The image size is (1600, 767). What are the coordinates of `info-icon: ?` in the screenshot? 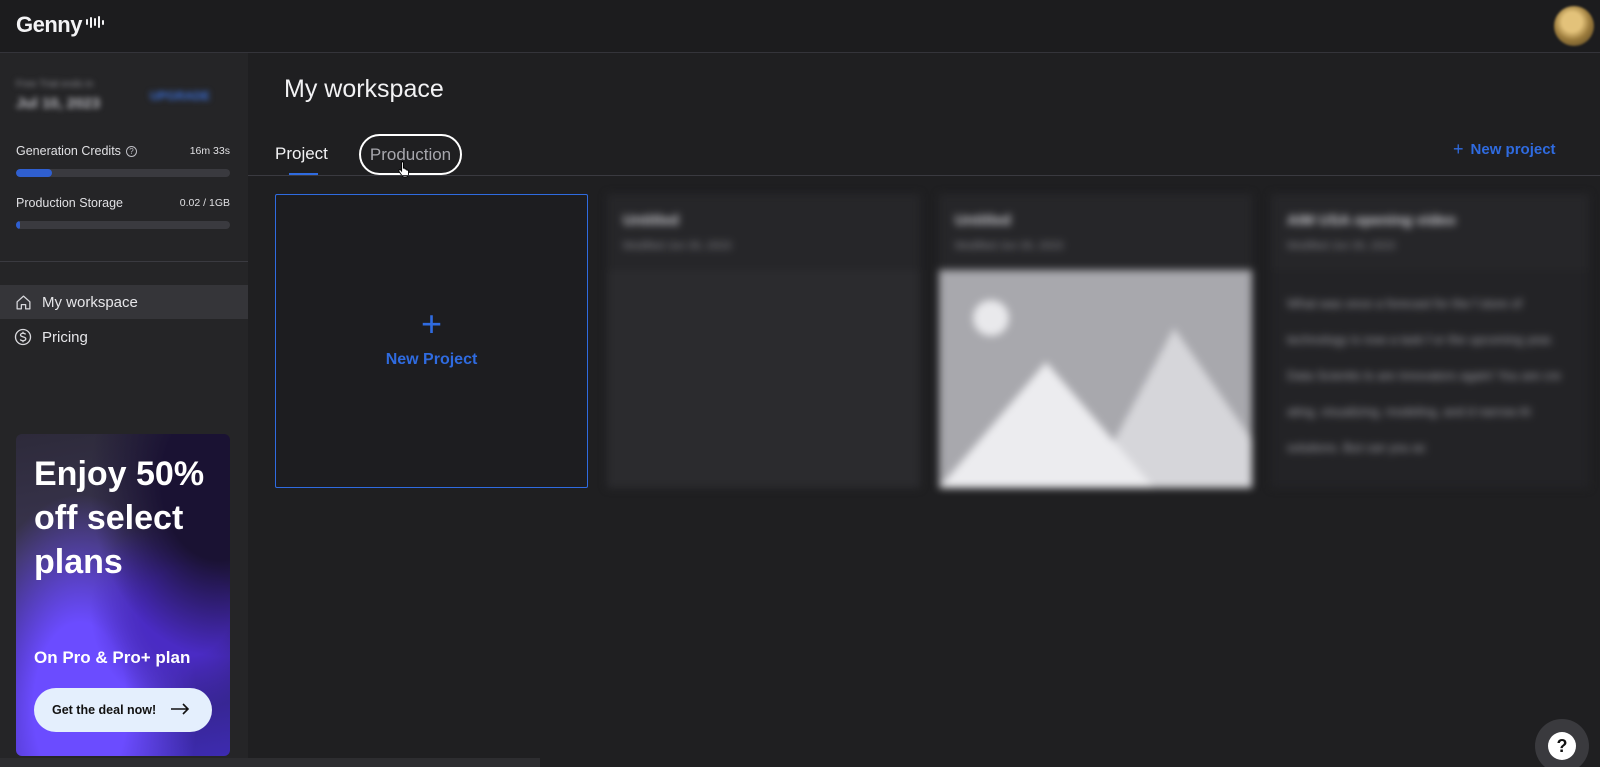 It's located at (131, 151).